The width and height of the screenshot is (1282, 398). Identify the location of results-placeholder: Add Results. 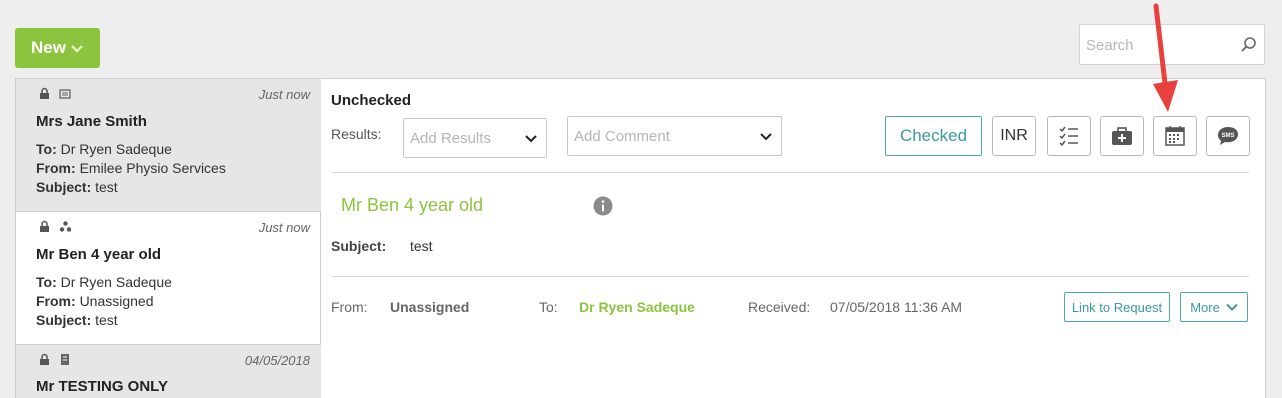
(450, 138).